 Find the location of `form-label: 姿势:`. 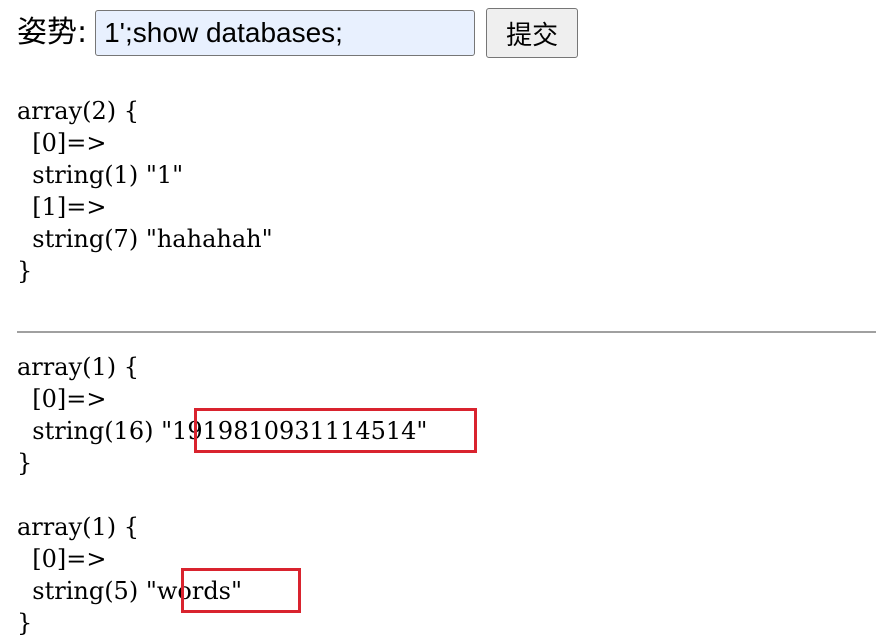

form-label: 姿势: is located at coordinates (52, 32).